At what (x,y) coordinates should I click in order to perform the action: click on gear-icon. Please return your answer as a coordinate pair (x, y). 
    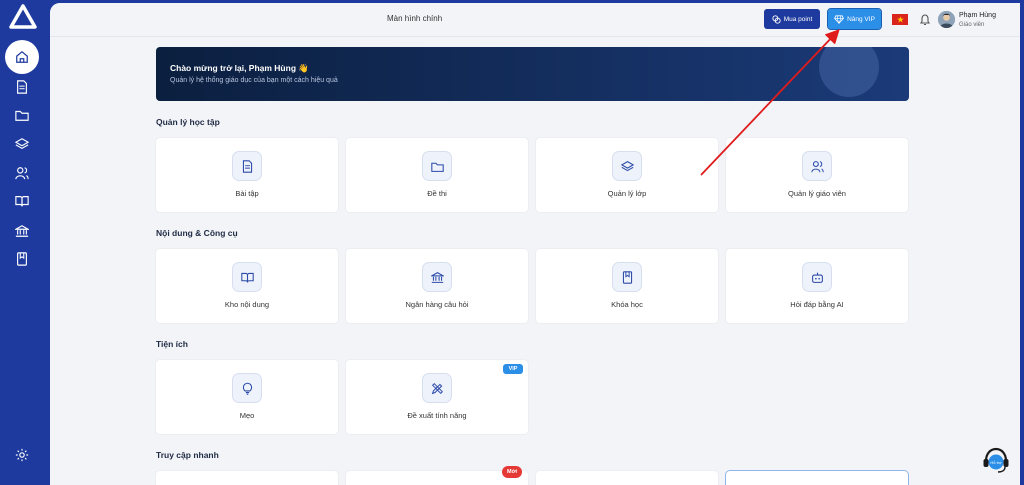
    Looking at the image, I should click on (22, 455).